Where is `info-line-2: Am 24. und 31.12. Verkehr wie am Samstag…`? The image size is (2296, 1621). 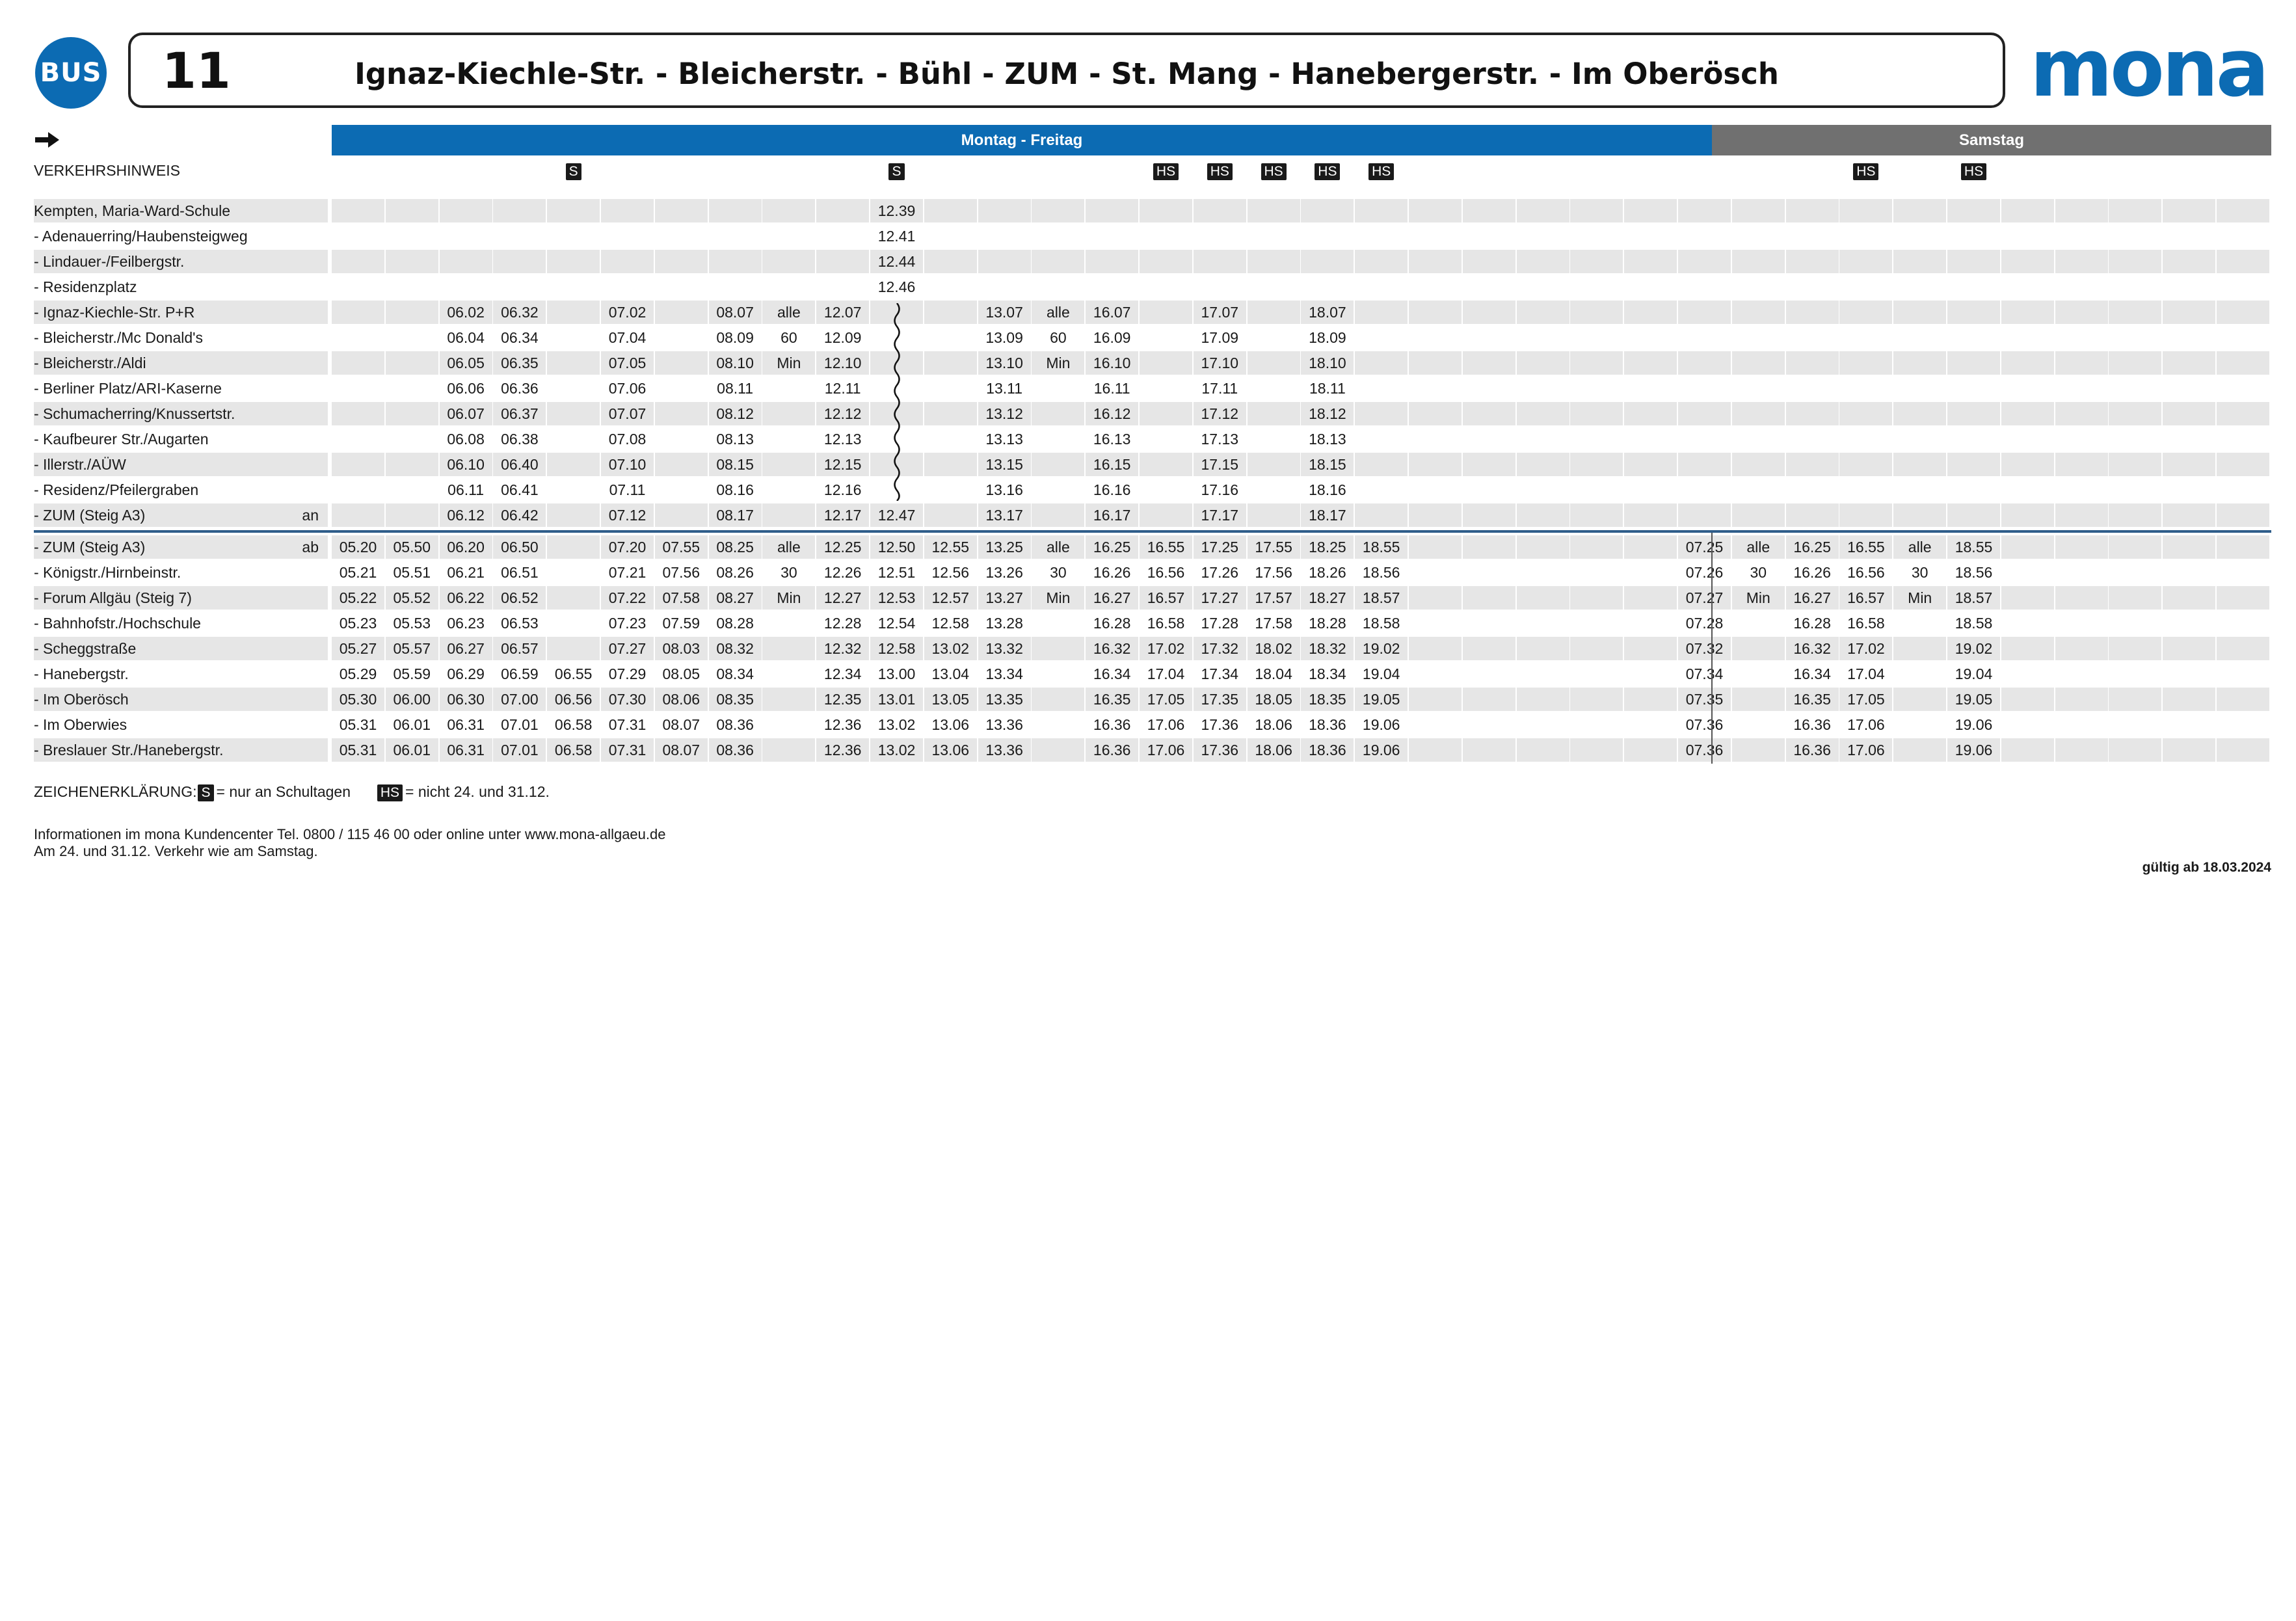
info-line-2: Am 24. und 31.12. Verkehr wie am Samstag… is located at coordinates (176, 851).